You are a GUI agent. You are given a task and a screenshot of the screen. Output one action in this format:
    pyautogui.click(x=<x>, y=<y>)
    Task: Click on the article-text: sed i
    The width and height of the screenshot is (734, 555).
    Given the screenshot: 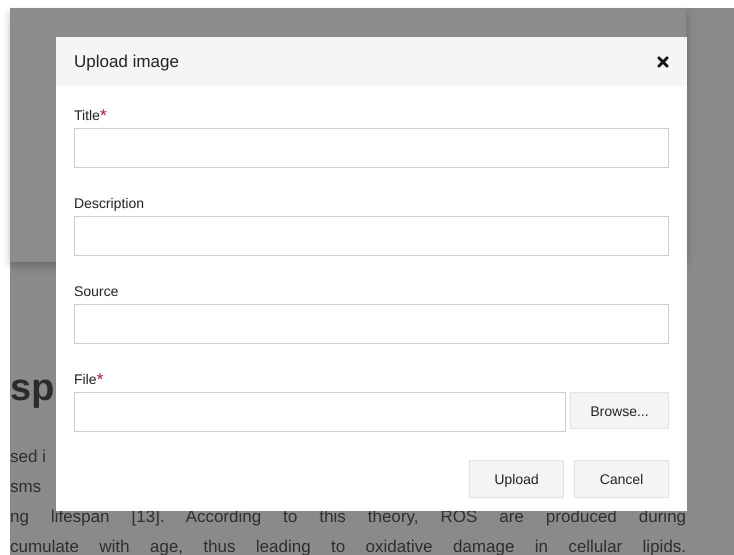 What is the action you would take?
    pyautogui.click(x=28, y=457)
    